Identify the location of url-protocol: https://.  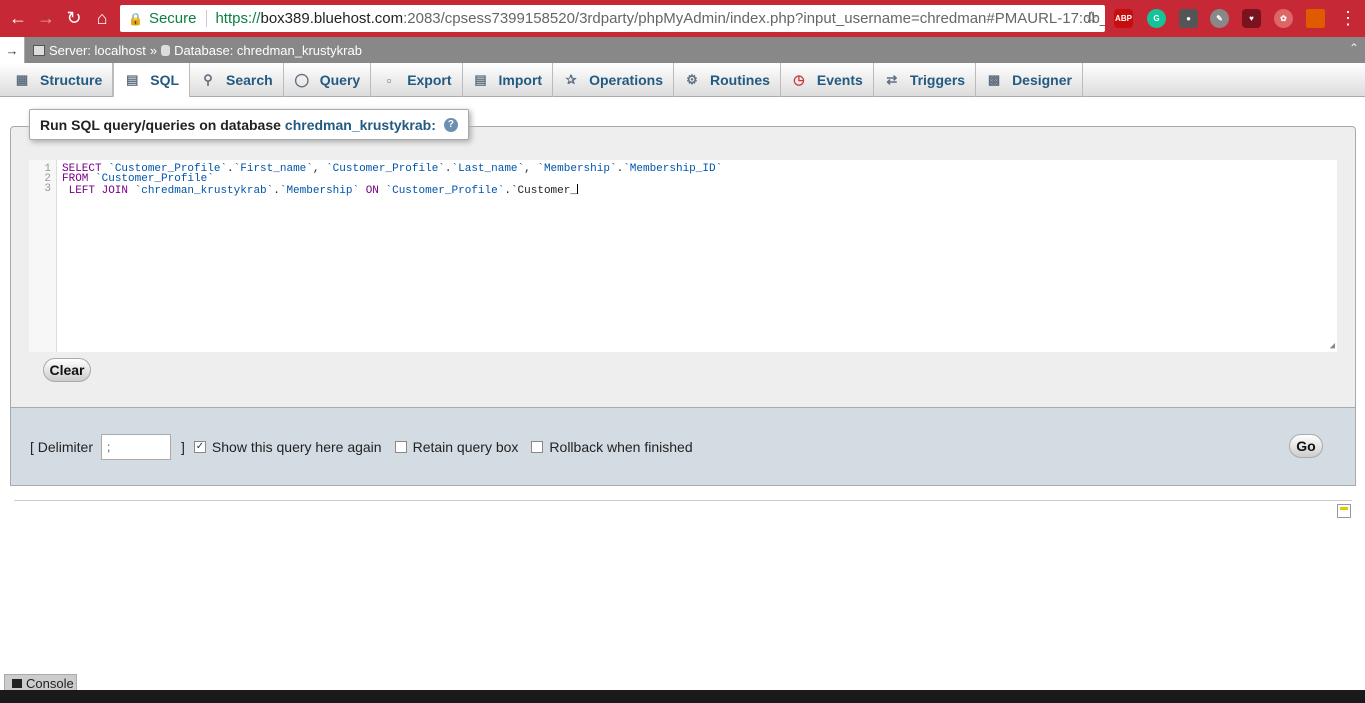
(238, 18).